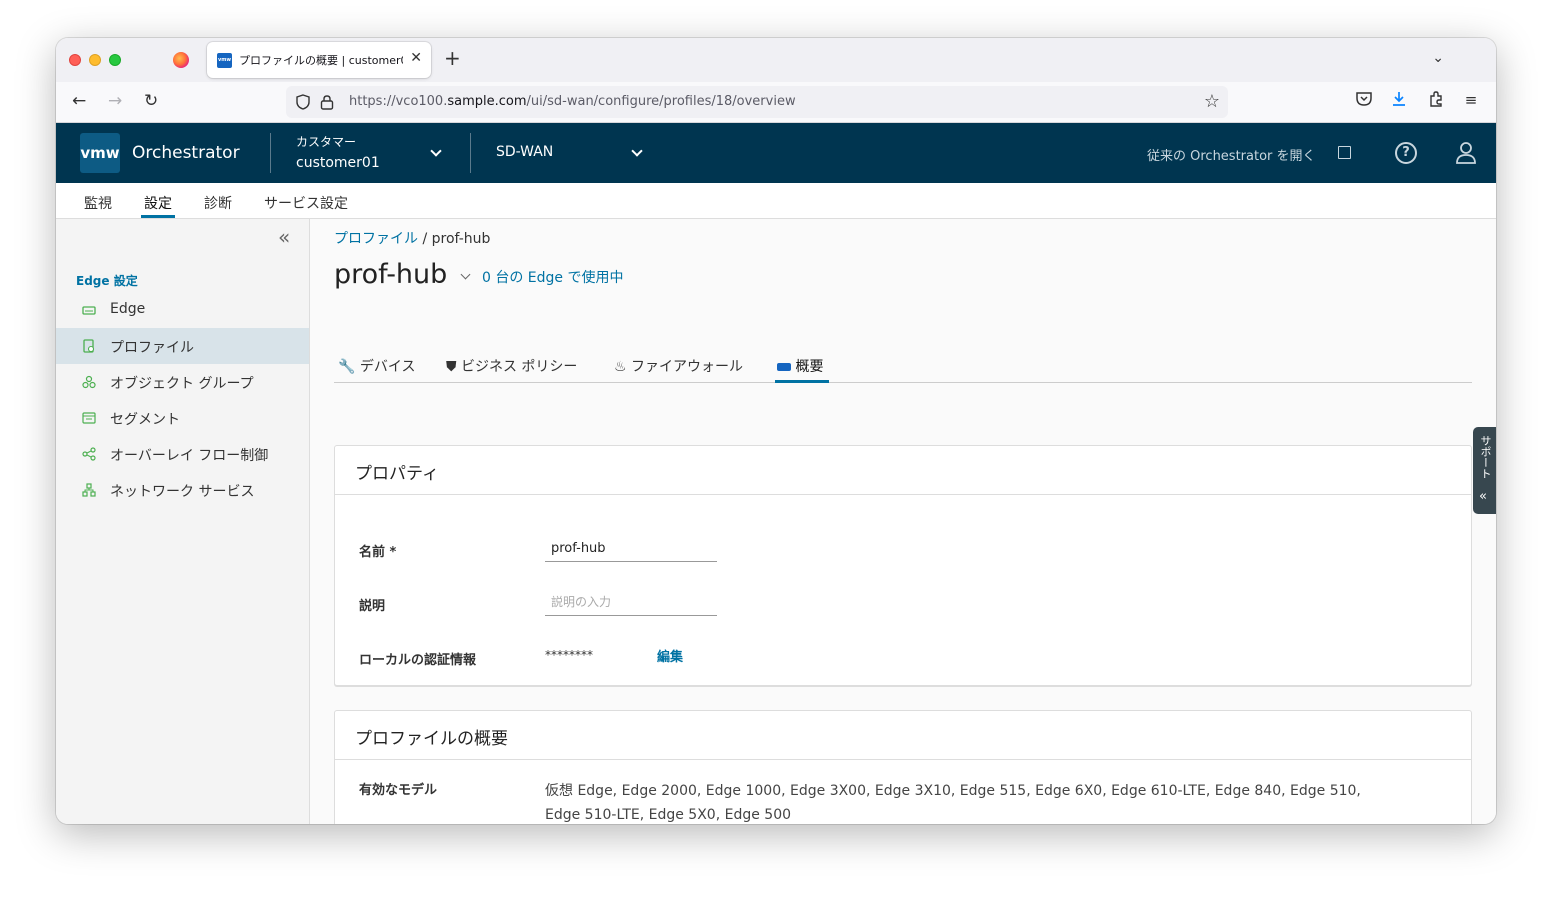  What do you see at coordinates (115, 101) in the screenshot?
I see `forward-button: →` at bounding box center [115, 101].